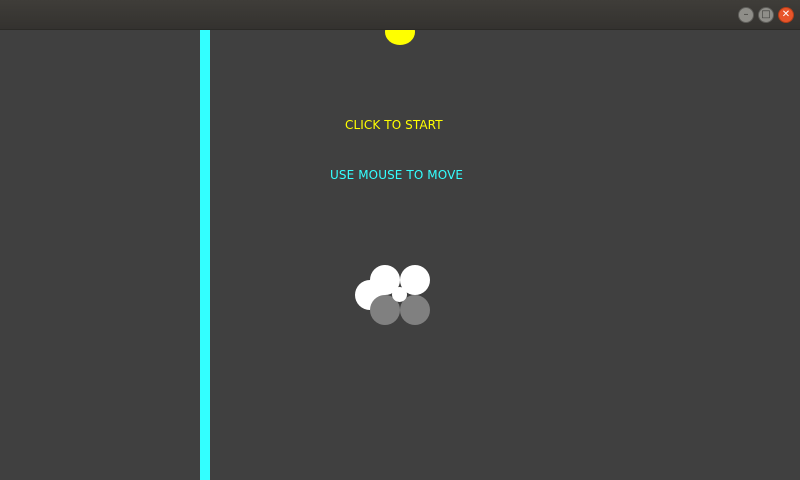 Image resolution: width=800 pixels, height=480 pixels. What do you see at coordinates (746, 15) in the screenshot?
I see `minimize-icon: –` at bounding box center [746, 15].